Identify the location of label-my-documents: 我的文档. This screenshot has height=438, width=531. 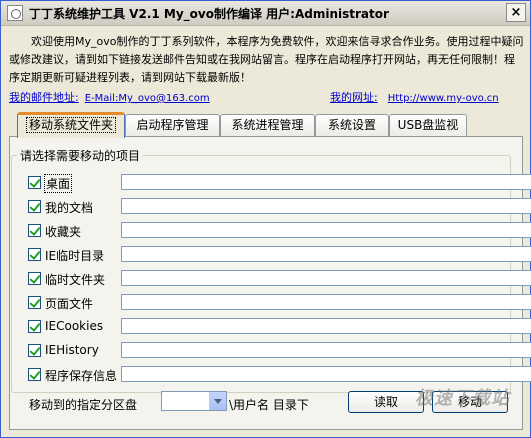
(69, 207).